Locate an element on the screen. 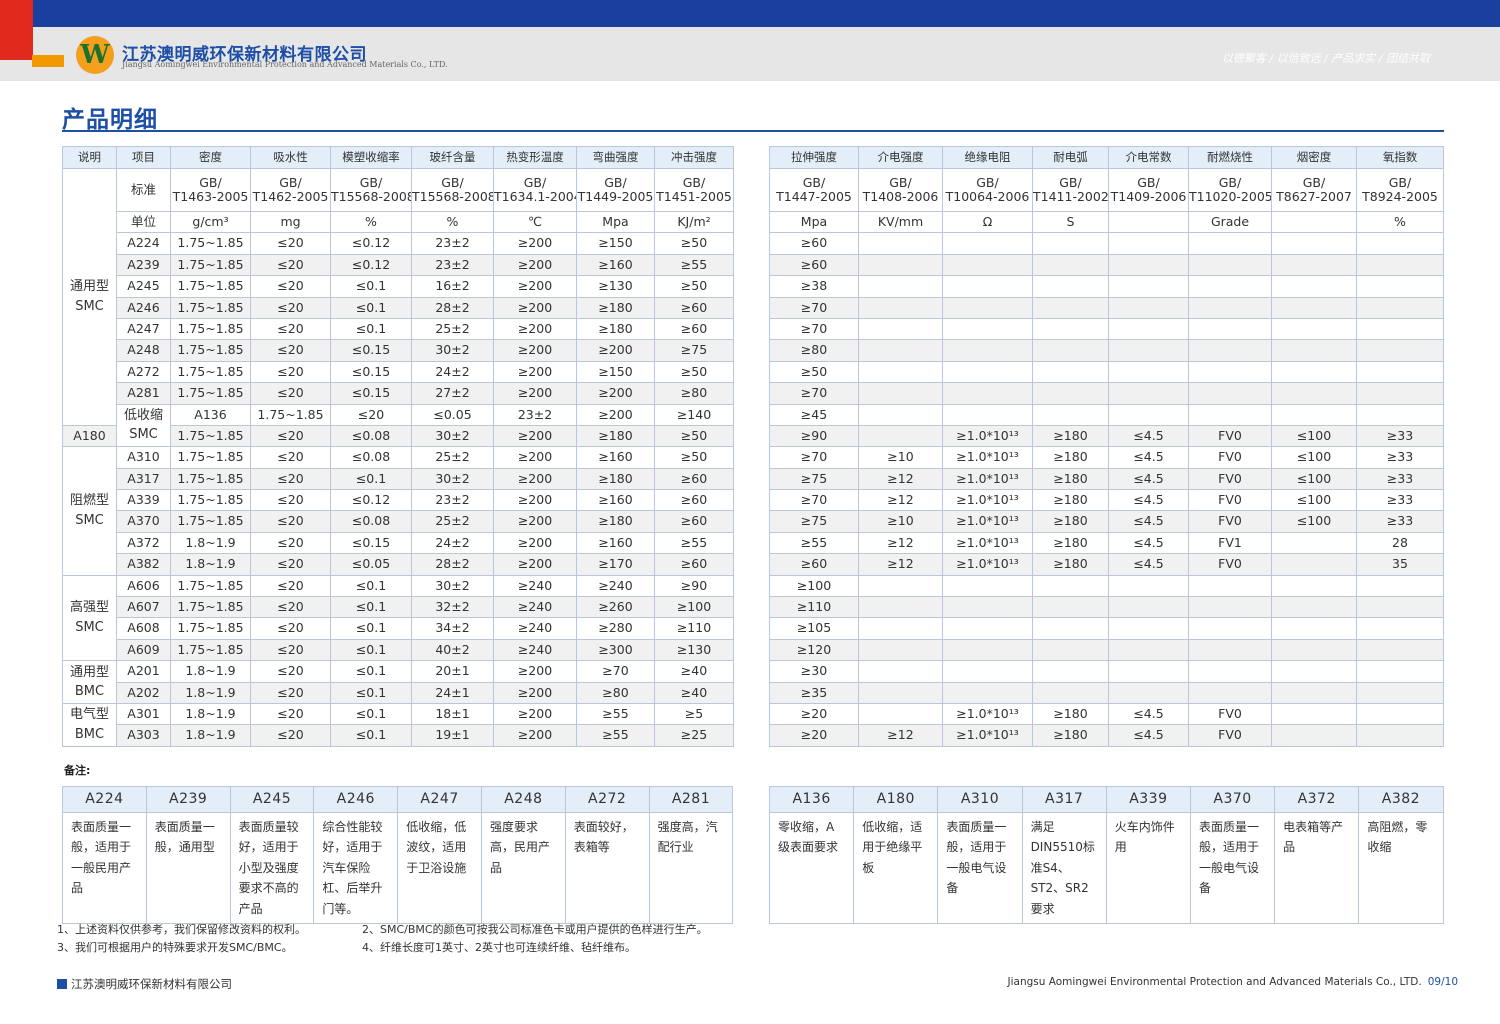  unit-cell: % is located at coordinates (452, 222).